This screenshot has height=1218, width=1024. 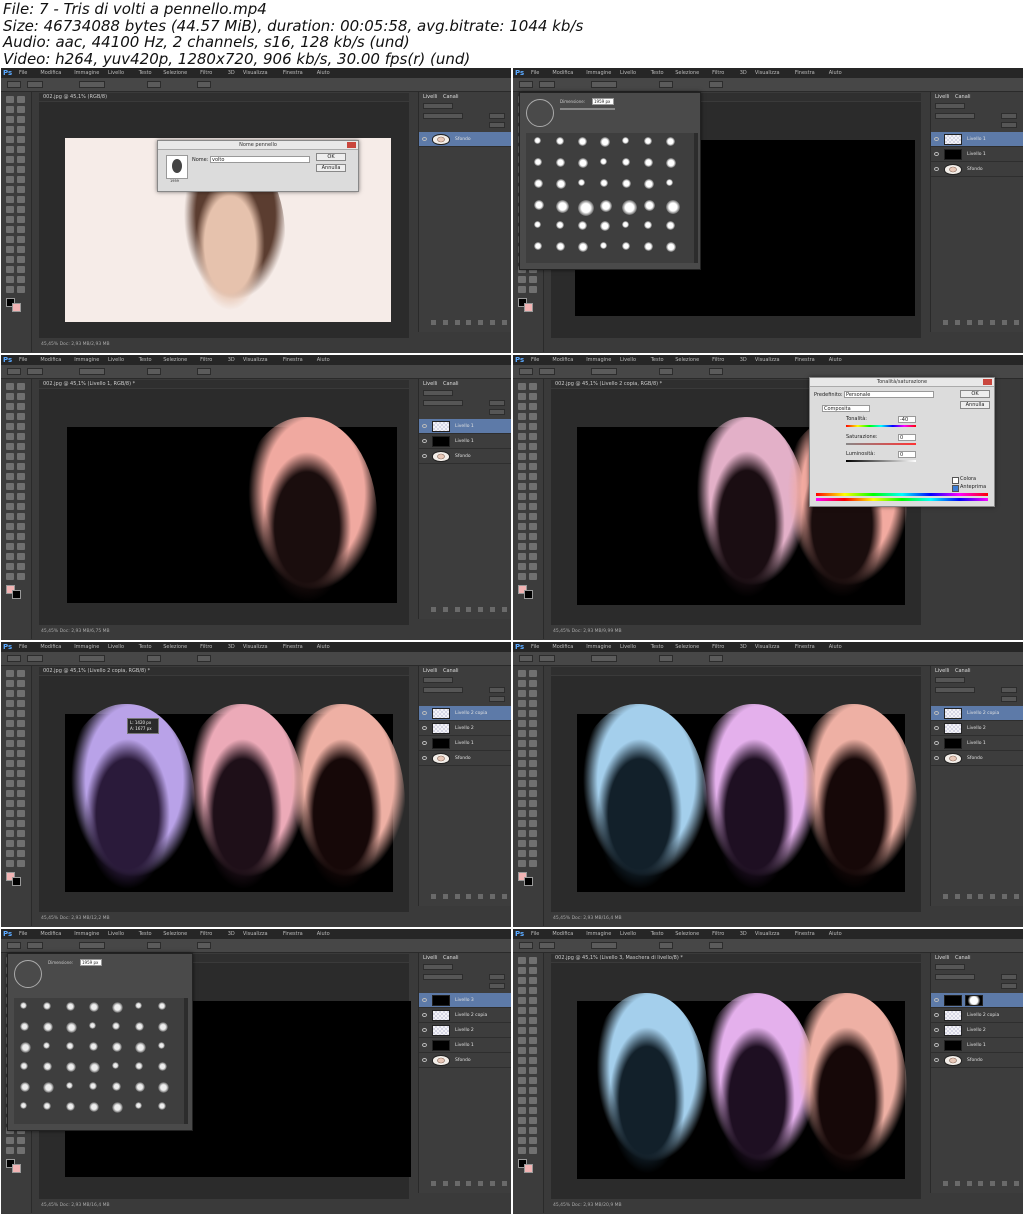 What do you see at coordinates (666, 658) in the screenshot?
I see `opacity-field` at bounding box center [666, 658].